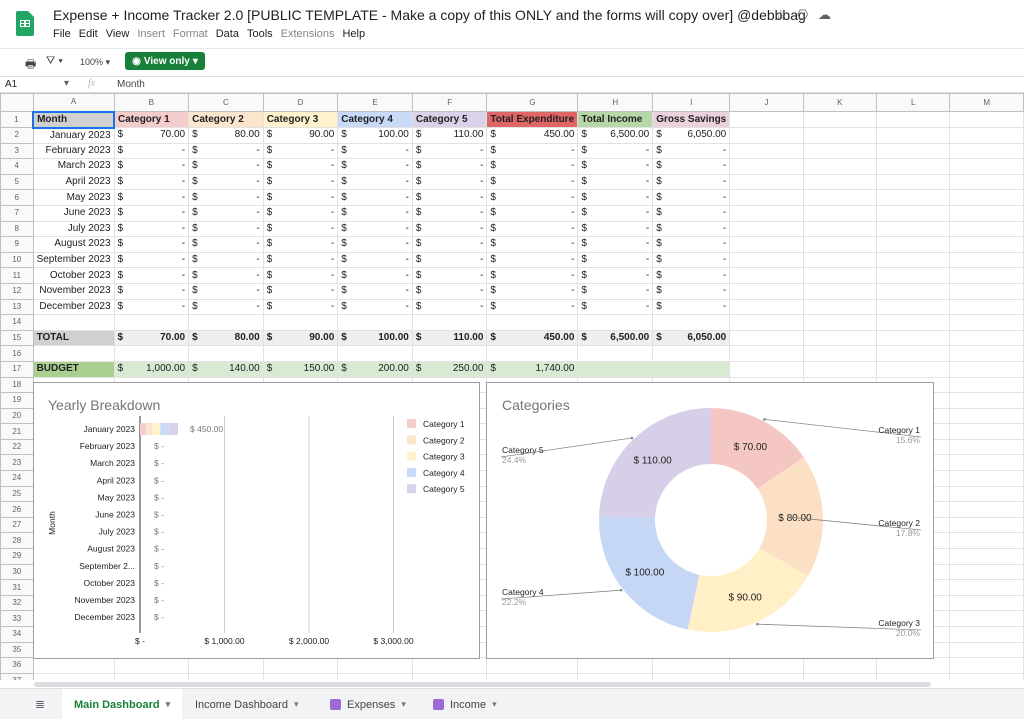 The width and height of the screenshot is (1024, 720). Describe the element at coordinates (25, 23) in the screenshot. I see `sheets-logo-icon` at that location.